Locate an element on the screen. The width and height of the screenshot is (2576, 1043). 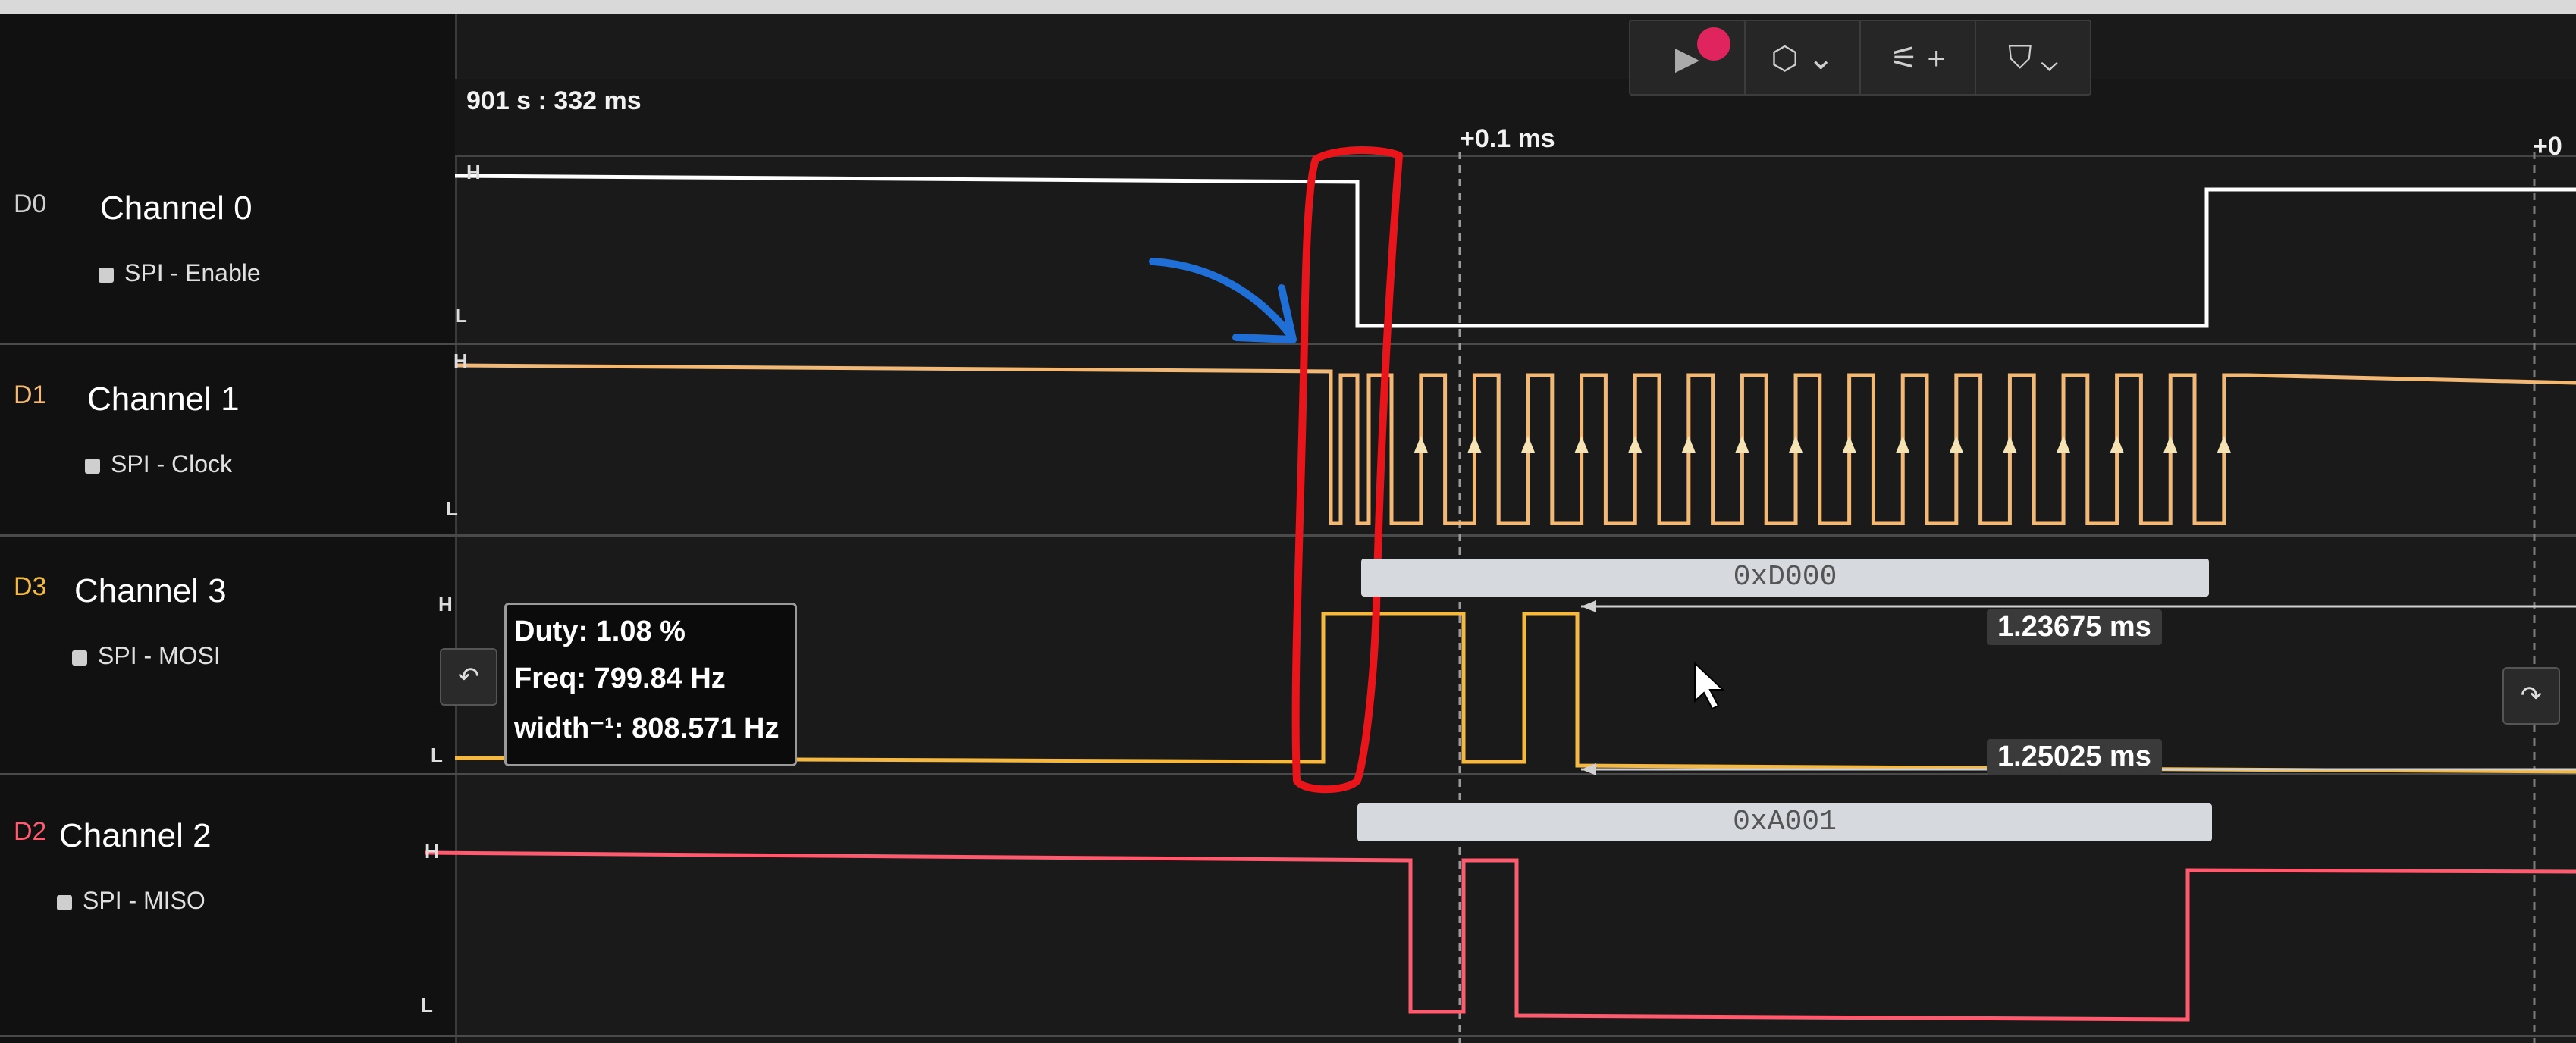
red-marker-annotation is located at coordinates (1347, 470).